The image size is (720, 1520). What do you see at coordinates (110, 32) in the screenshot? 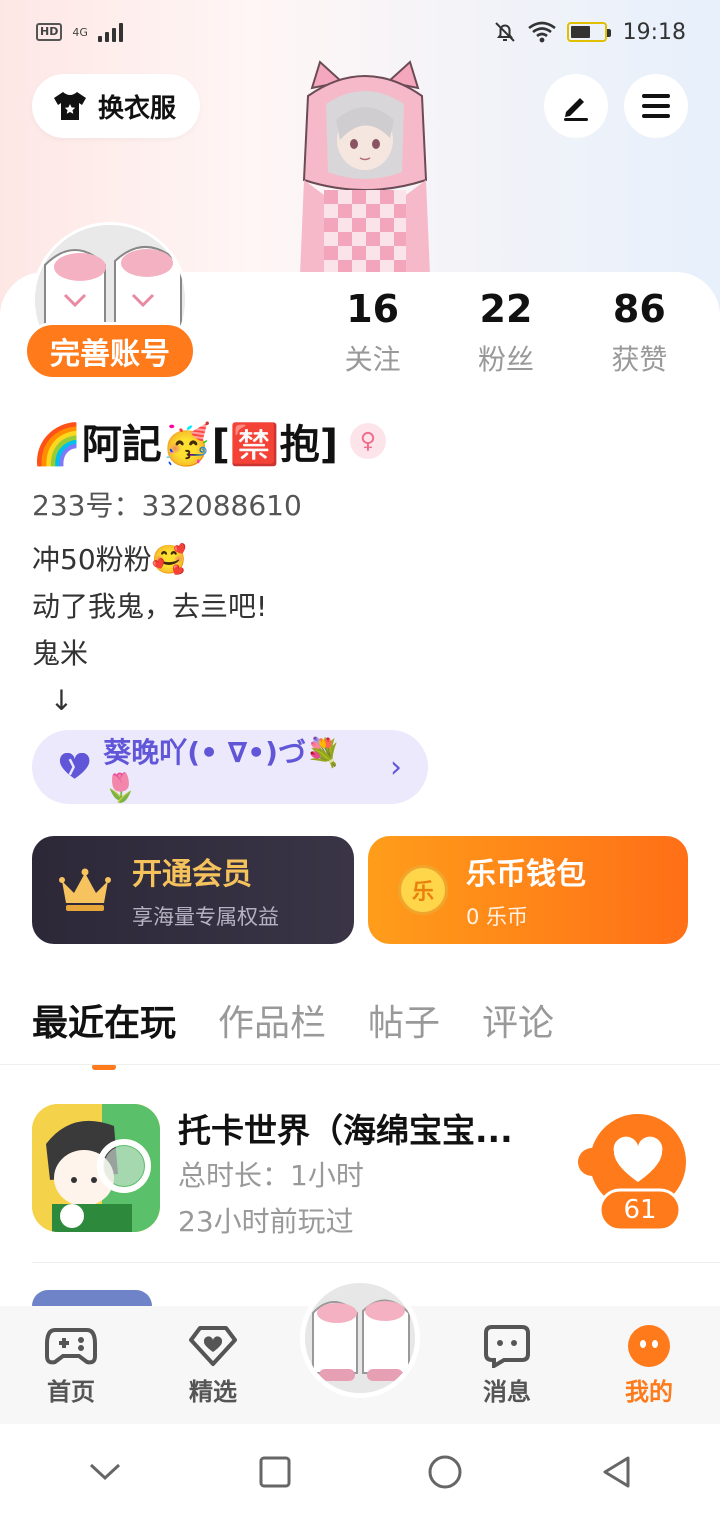
I see `signal-icon` at bounding box center [110, 32].